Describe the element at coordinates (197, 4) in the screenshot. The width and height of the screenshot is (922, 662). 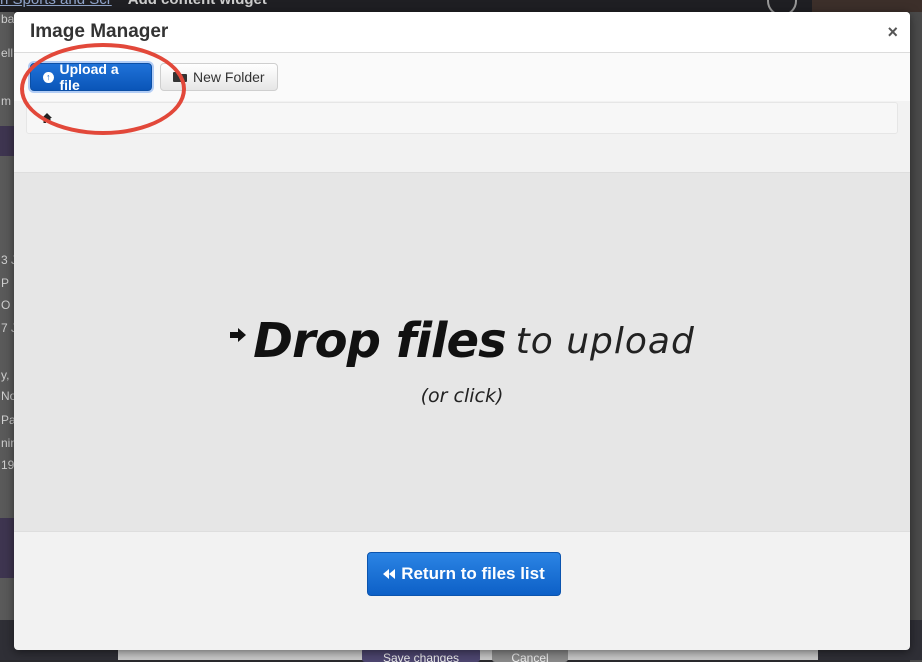
I see `background-title-text: Add content widget` at that location.